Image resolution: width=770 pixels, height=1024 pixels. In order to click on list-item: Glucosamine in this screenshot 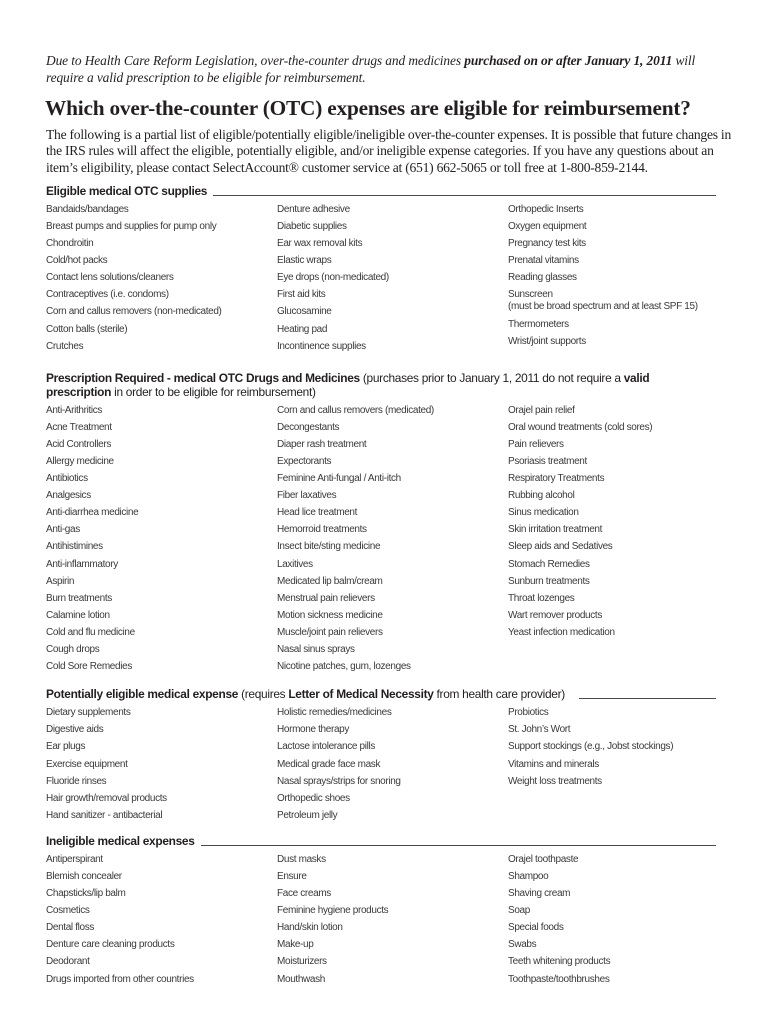, I will do `click(304, 312)`.